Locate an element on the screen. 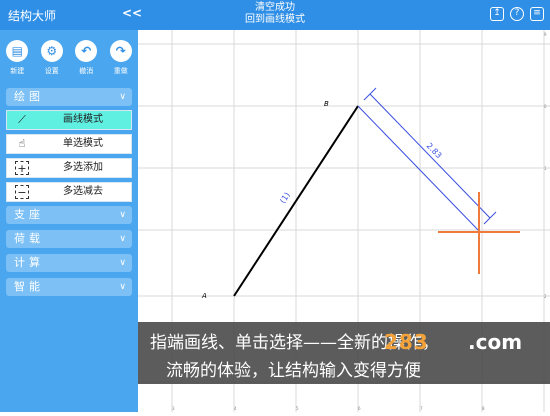 Image resolution: width=550 pixels, height=416 pixels. mode-multi-subtract: − 多选减去 is located at coordinates (69, 192).